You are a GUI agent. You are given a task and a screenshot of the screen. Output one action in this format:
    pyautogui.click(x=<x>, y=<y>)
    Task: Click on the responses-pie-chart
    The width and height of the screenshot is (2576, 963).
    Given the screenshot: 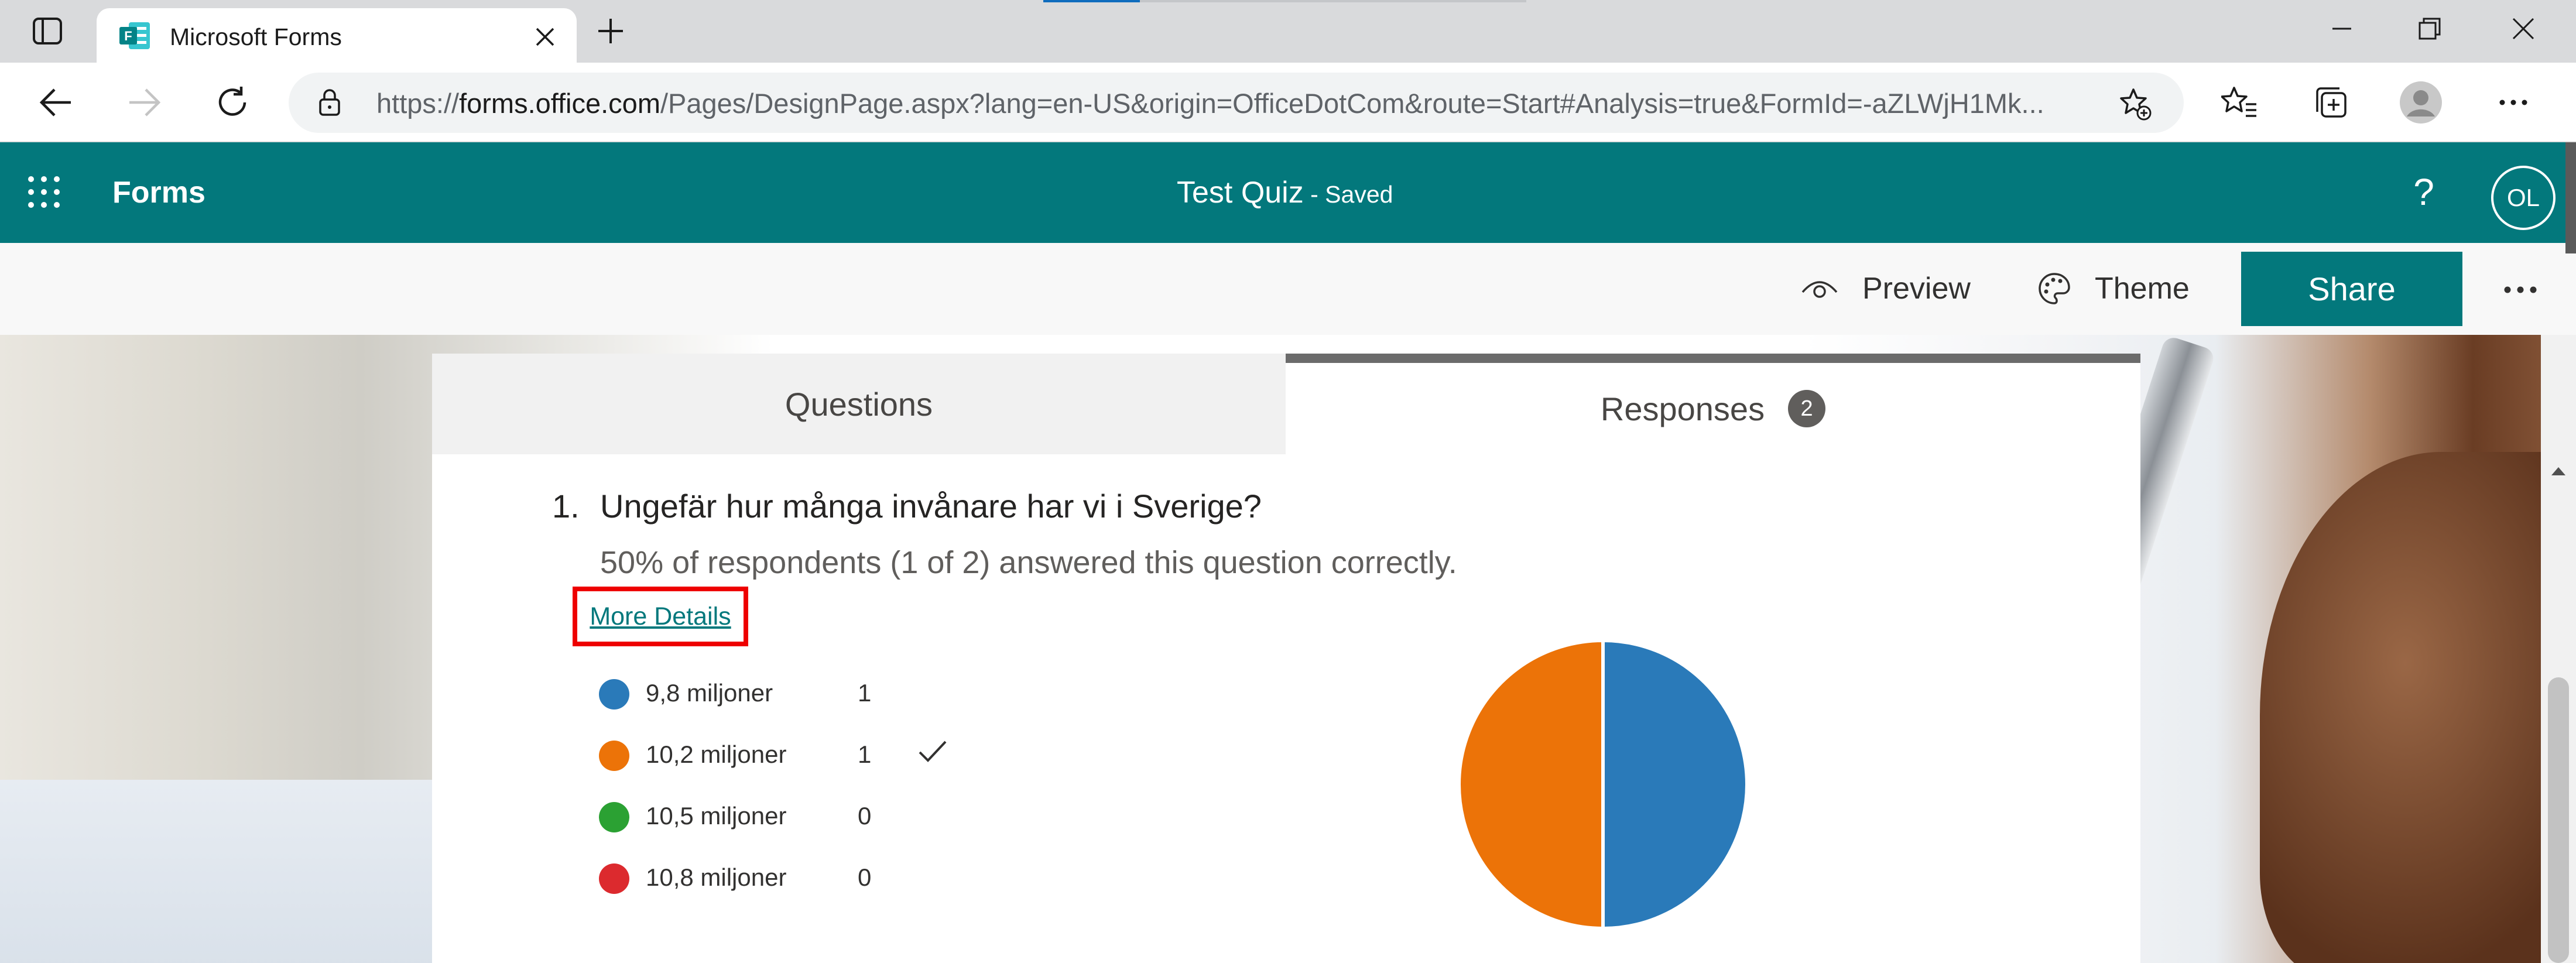 What is the action you would take?
    pyautogui.click(x=1603, y=784)
    